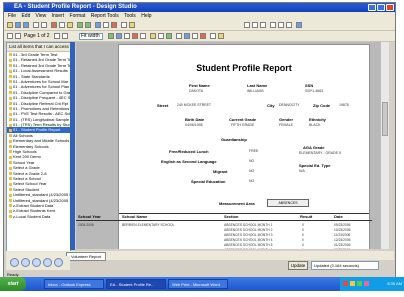 Image resolution: width=404 pixels, height=297 pixels. What do you see at coordinates (26, 25) in the screenshot?
I see `save-icon` at bounding box center [26, 25].